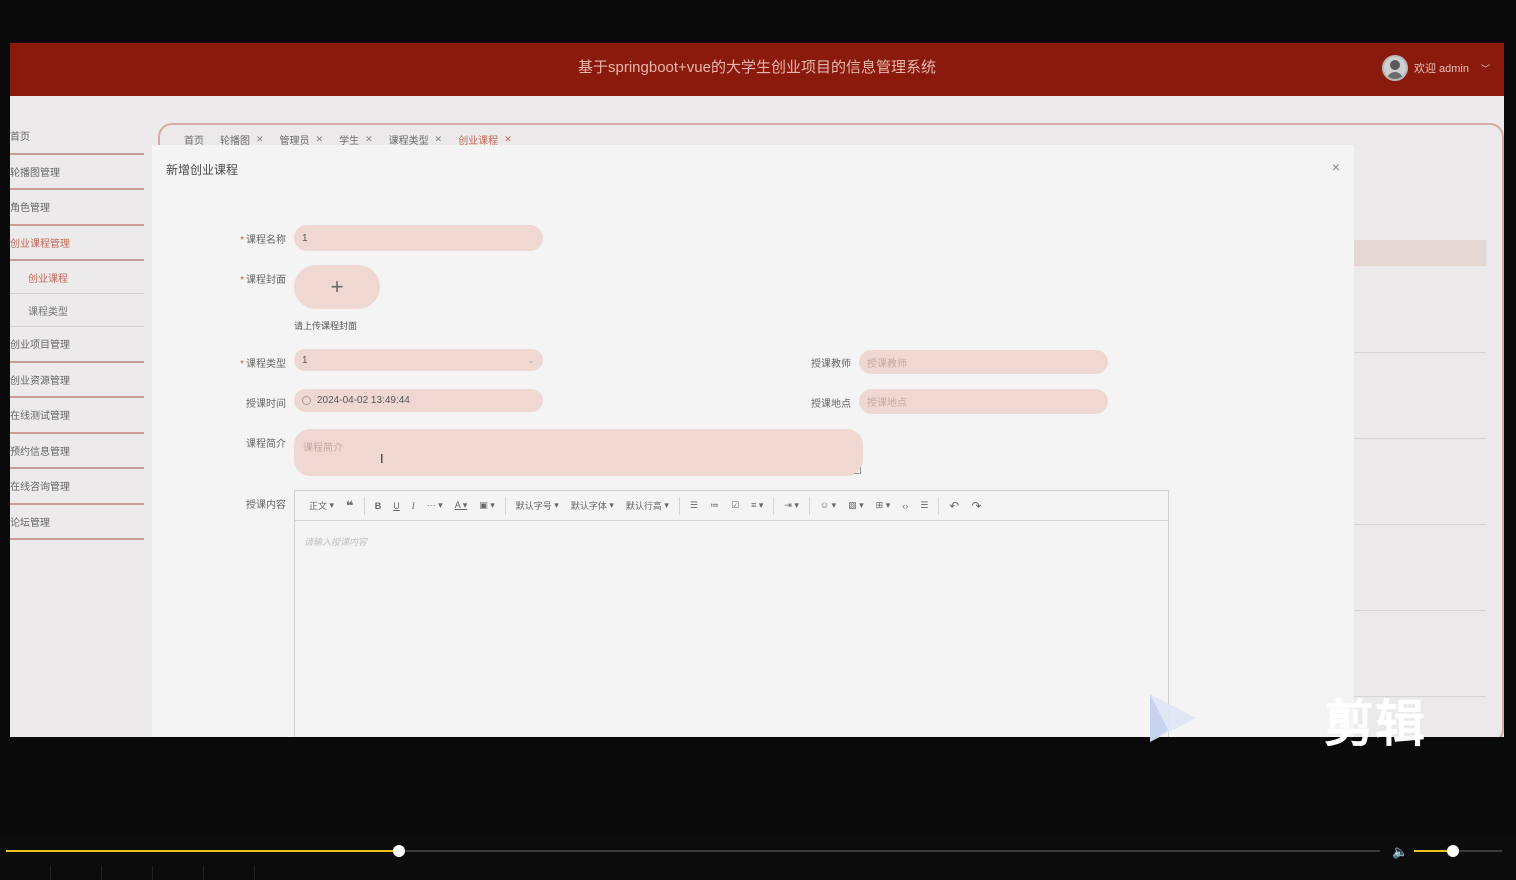 The width and height of the screenshot is (1516, 880). What do you see at coordinates (1336, 167) in the screenshot?
I see `close-icon: ×` at bounding box center [1336, 167].